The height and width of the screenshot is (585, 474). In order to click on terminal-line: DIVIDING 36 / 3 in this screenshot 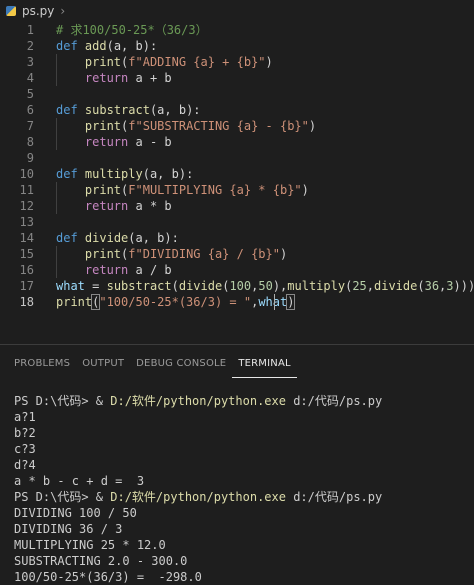, I will do `click(68, 529)`.